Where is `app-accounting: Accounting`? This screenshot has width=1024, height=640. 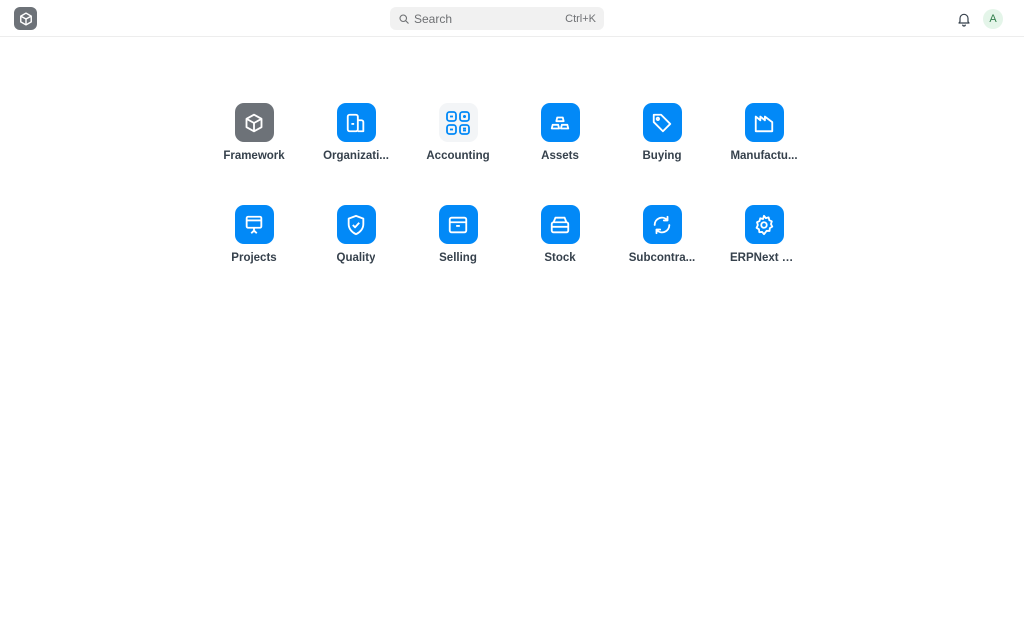
app-accounting: Accounting is located at coordinates (458, 143).